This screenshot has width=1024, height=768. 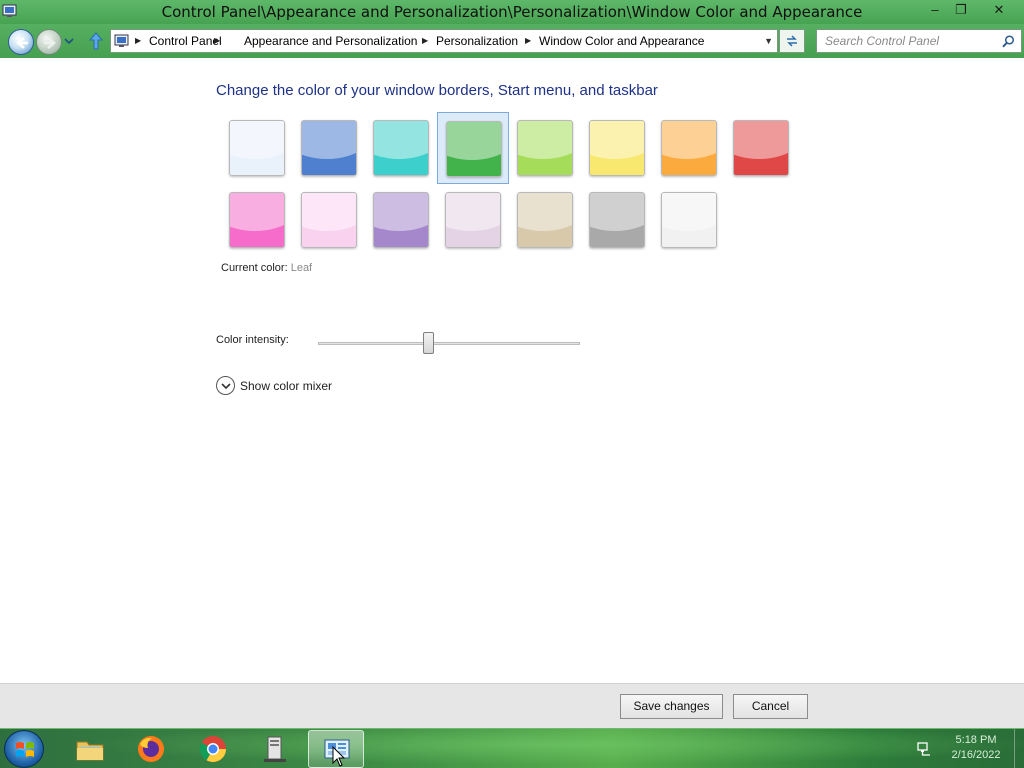 I want to click on show-color-mixer-label: Show color mixer, so click(x=286, y=386).